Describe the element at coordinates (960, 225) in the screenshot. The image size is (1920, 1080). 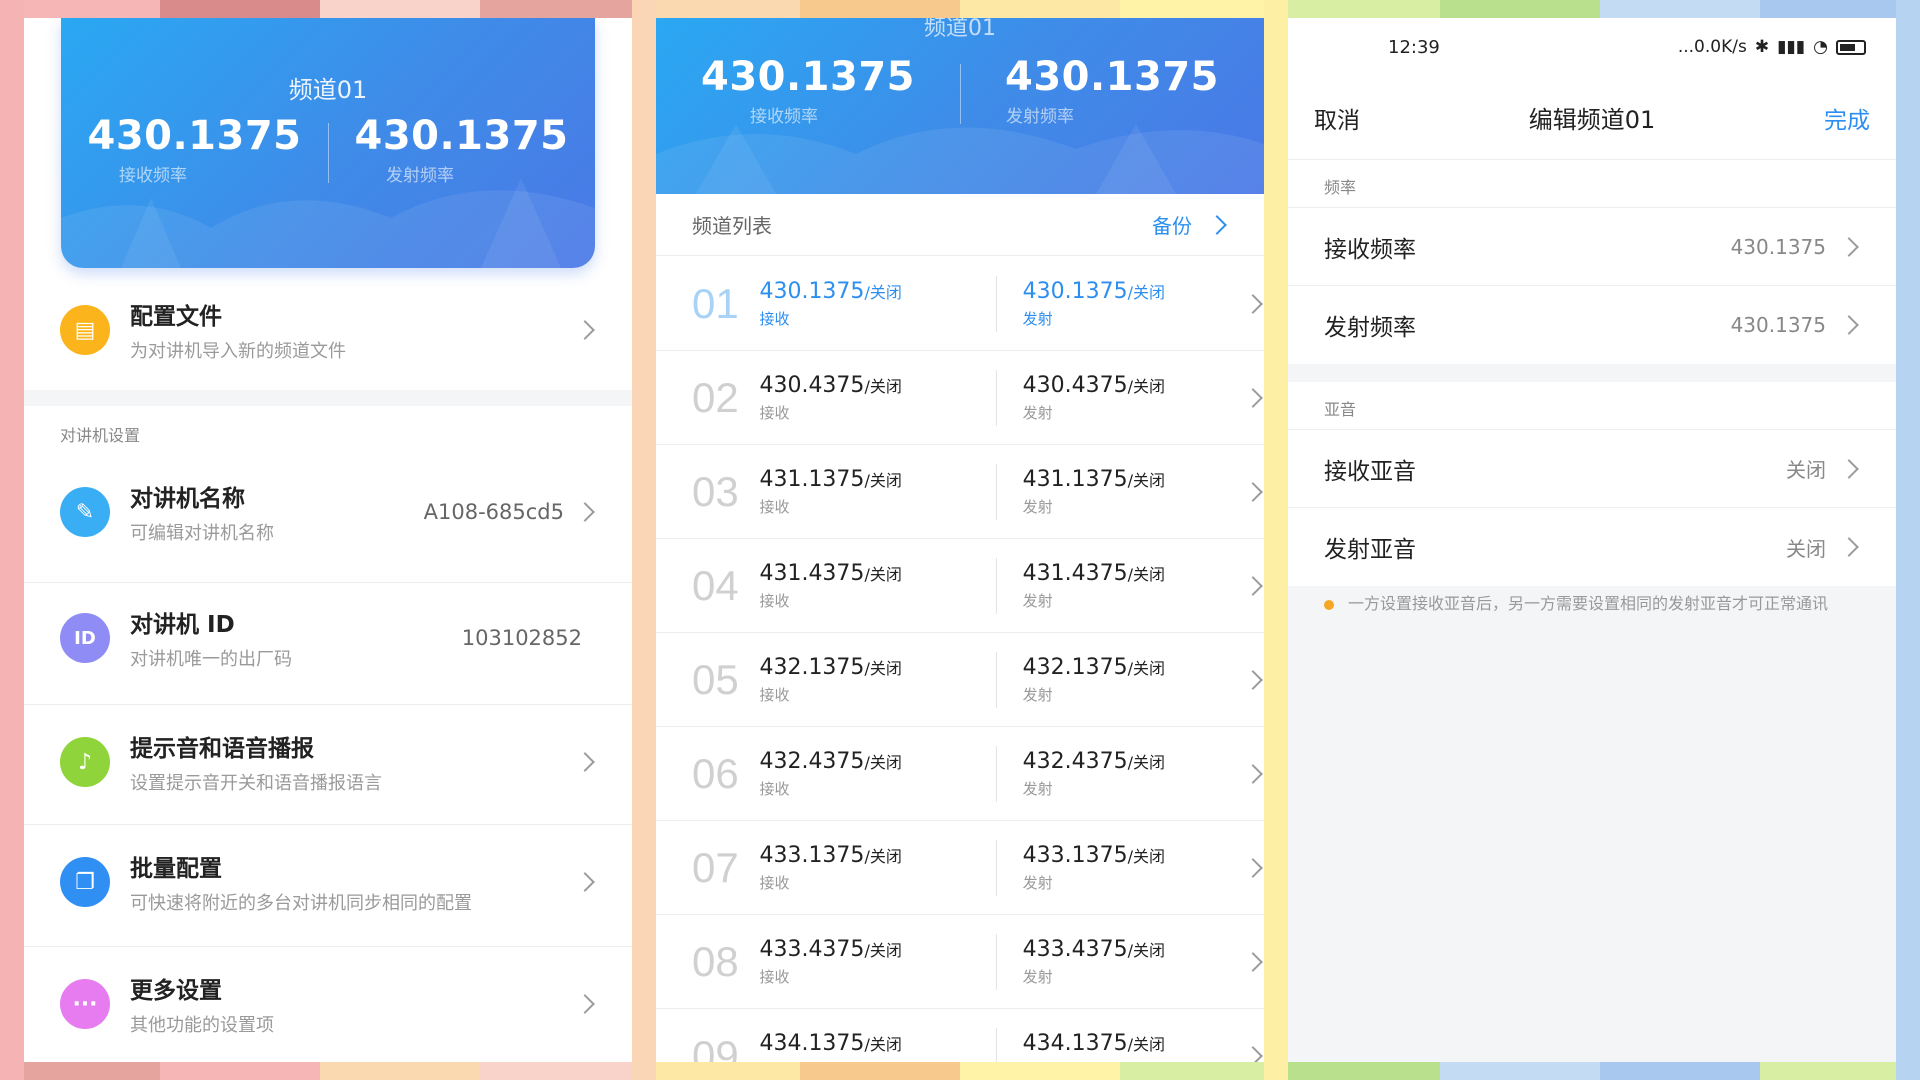
I see `channel-list-header: 频道列表 备份` at that location.